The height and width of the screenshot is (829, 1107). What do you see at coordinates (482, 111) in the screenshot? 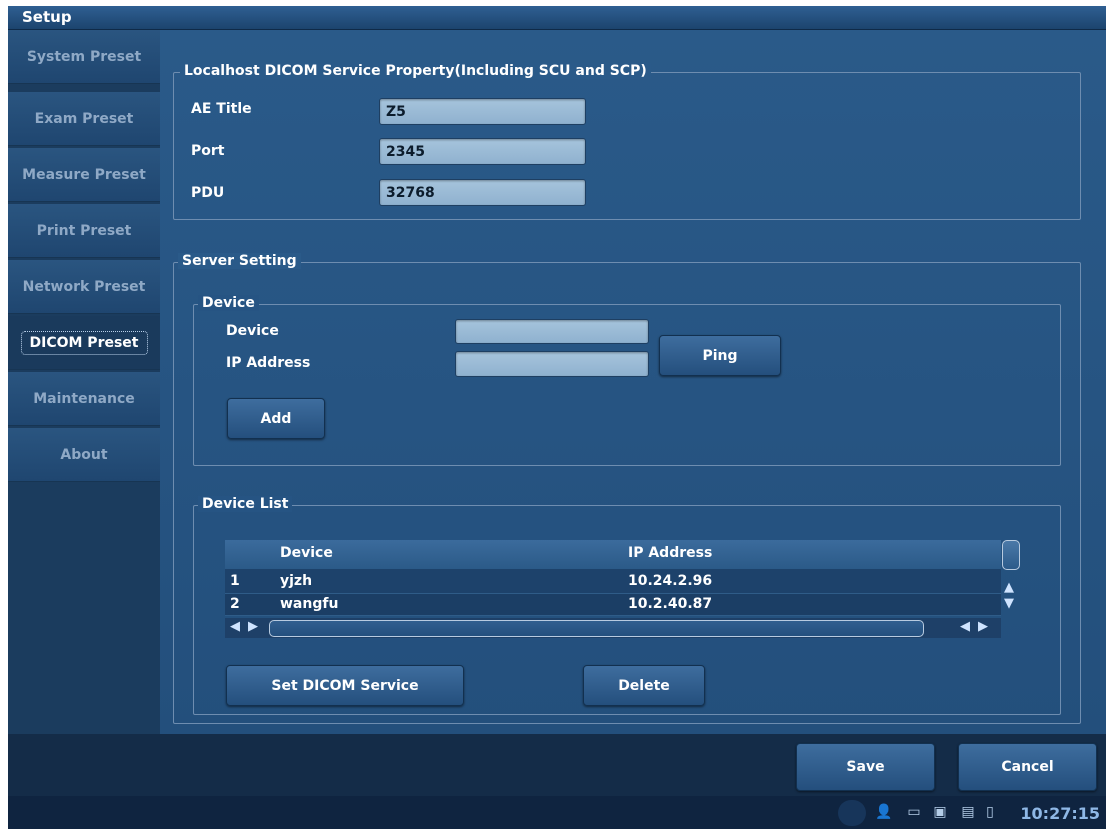
I see `ae-title-input: Z5` at bounding box center [482, 111].